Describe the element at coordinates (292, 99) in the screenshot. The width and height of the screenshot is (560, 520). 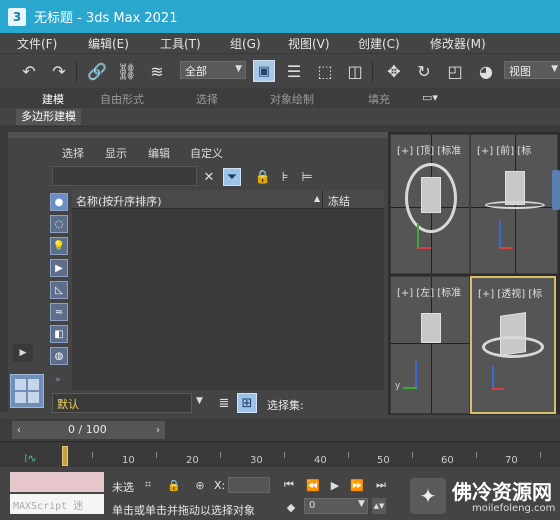
I see `ribbon-tab-object-paint: 对象绘制` at that location.